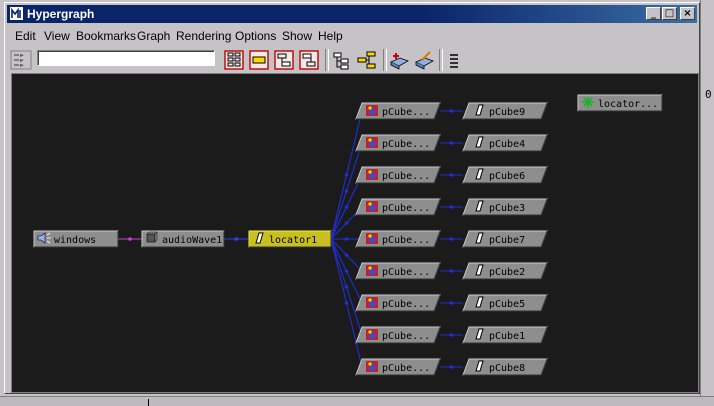 The image size is (714, 406). I want to click on graph-node-pCube7: pCube7, so click(505, 239).